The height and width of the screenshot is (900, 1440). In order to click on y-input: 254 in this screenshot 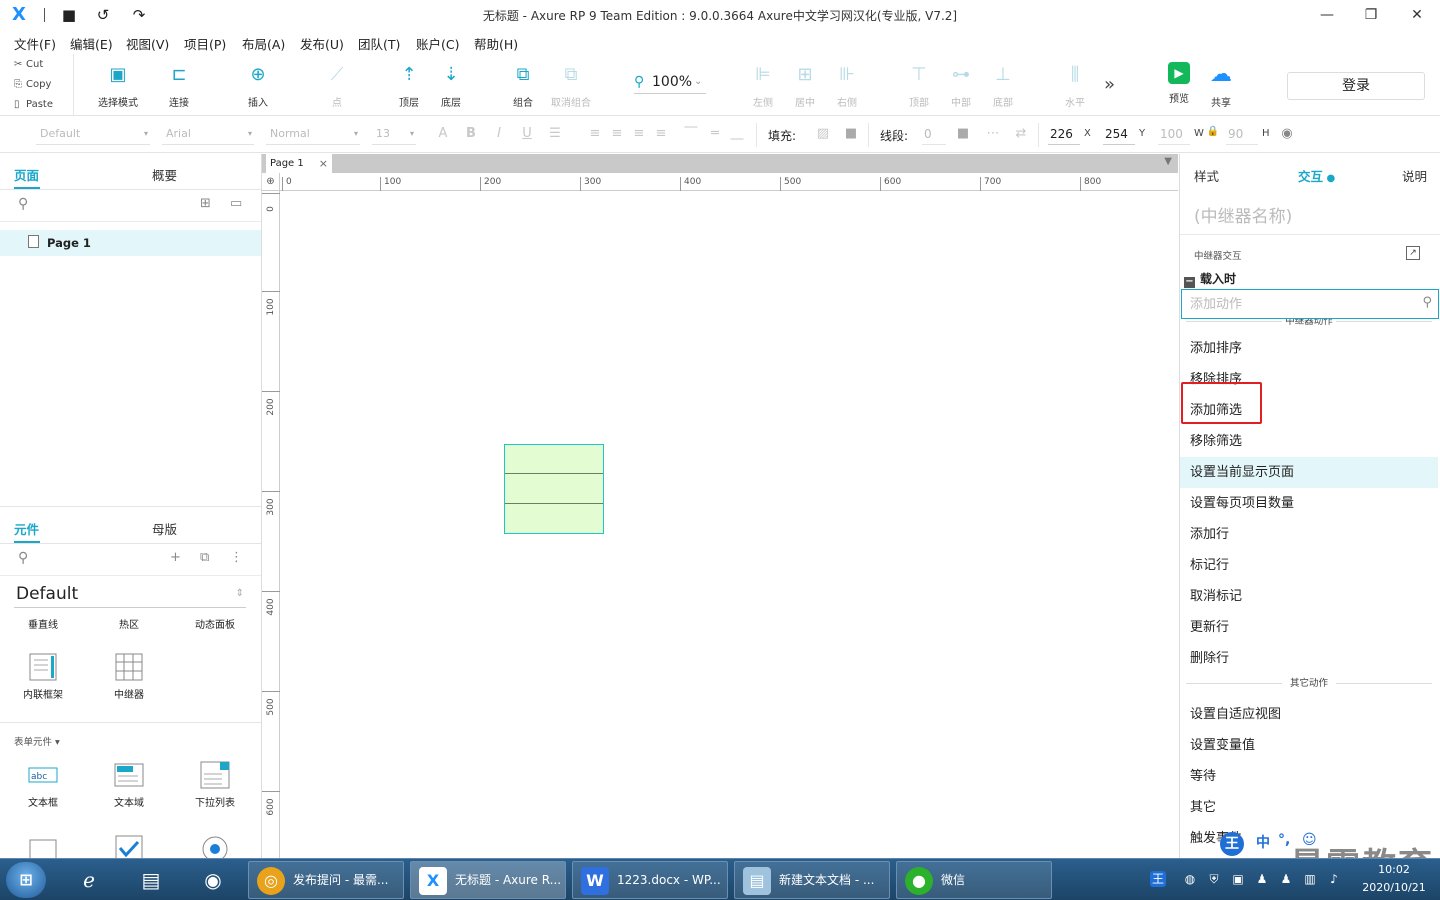, I will do `click(1119, 135)`.